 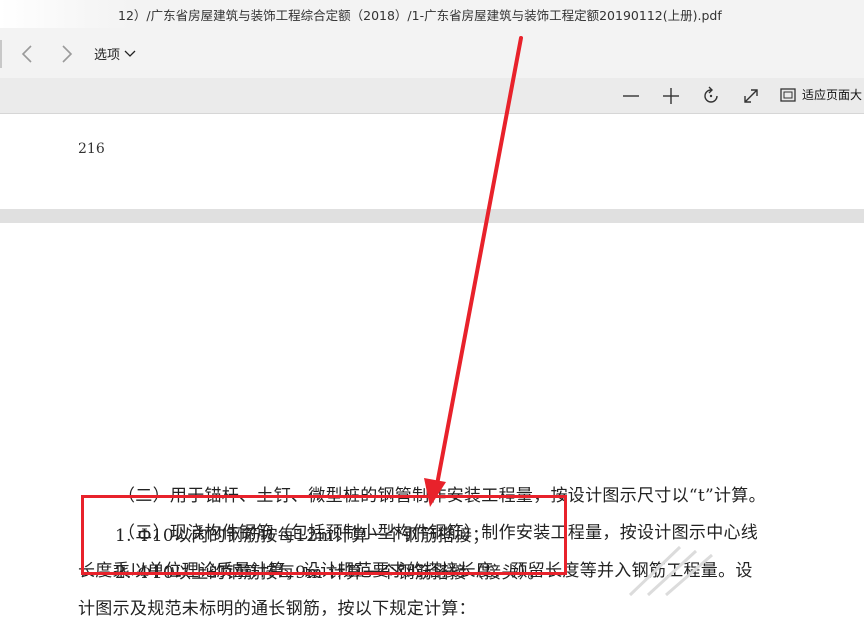 I want to click on fit-page-label: 适应页面大, so click(x=832, y=95).